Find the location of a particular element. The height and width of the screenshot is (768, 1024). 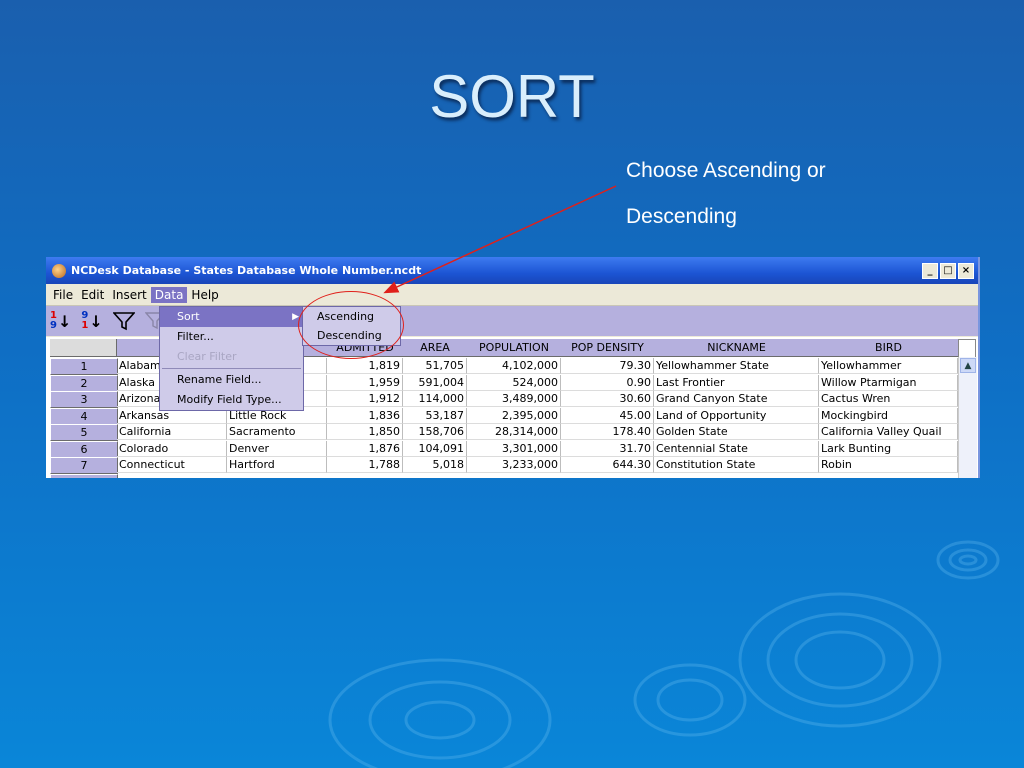

sort-descending-button: 9 1 ↓ is located at coordinates (91, 321).